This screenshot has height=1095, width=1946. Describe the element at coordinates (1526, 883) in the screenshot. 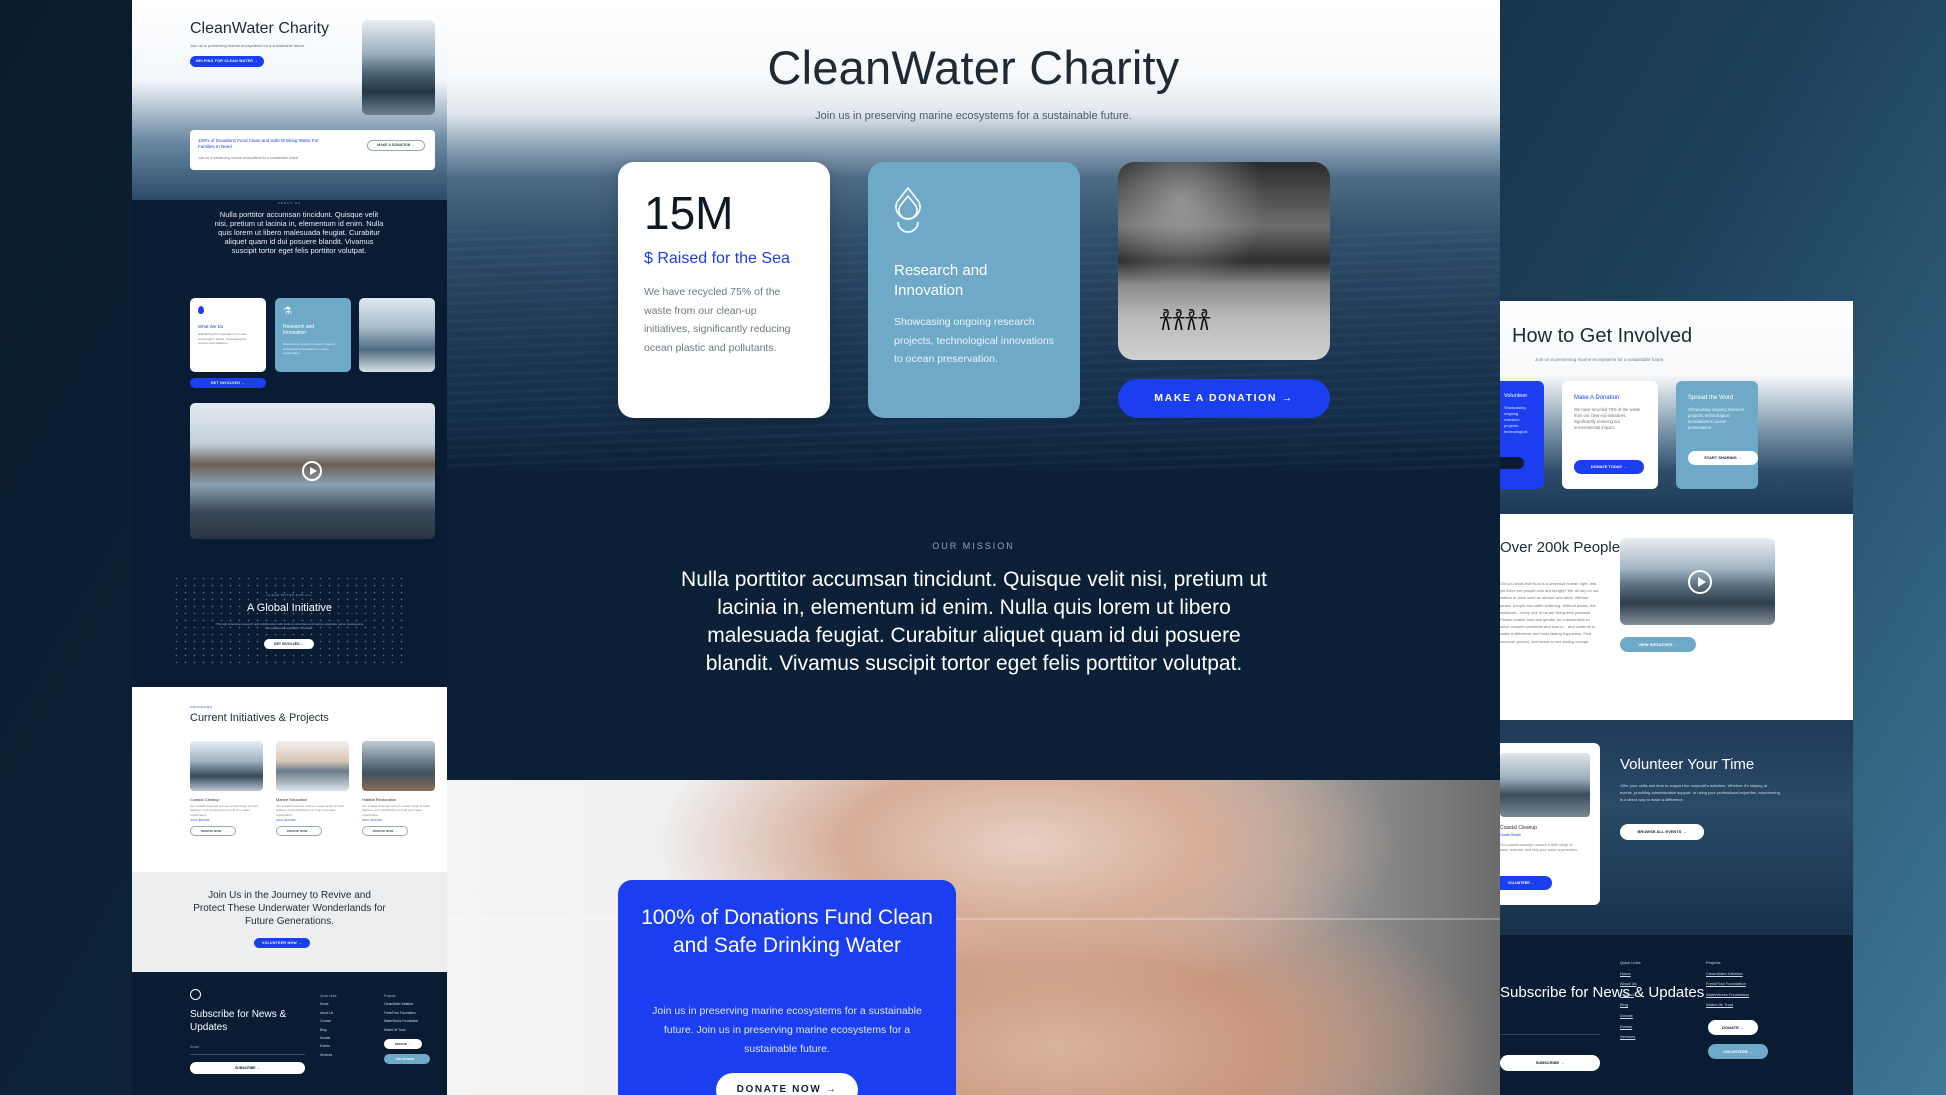

I see `event-volunteer-button: VOLUNTEER →` at that location.